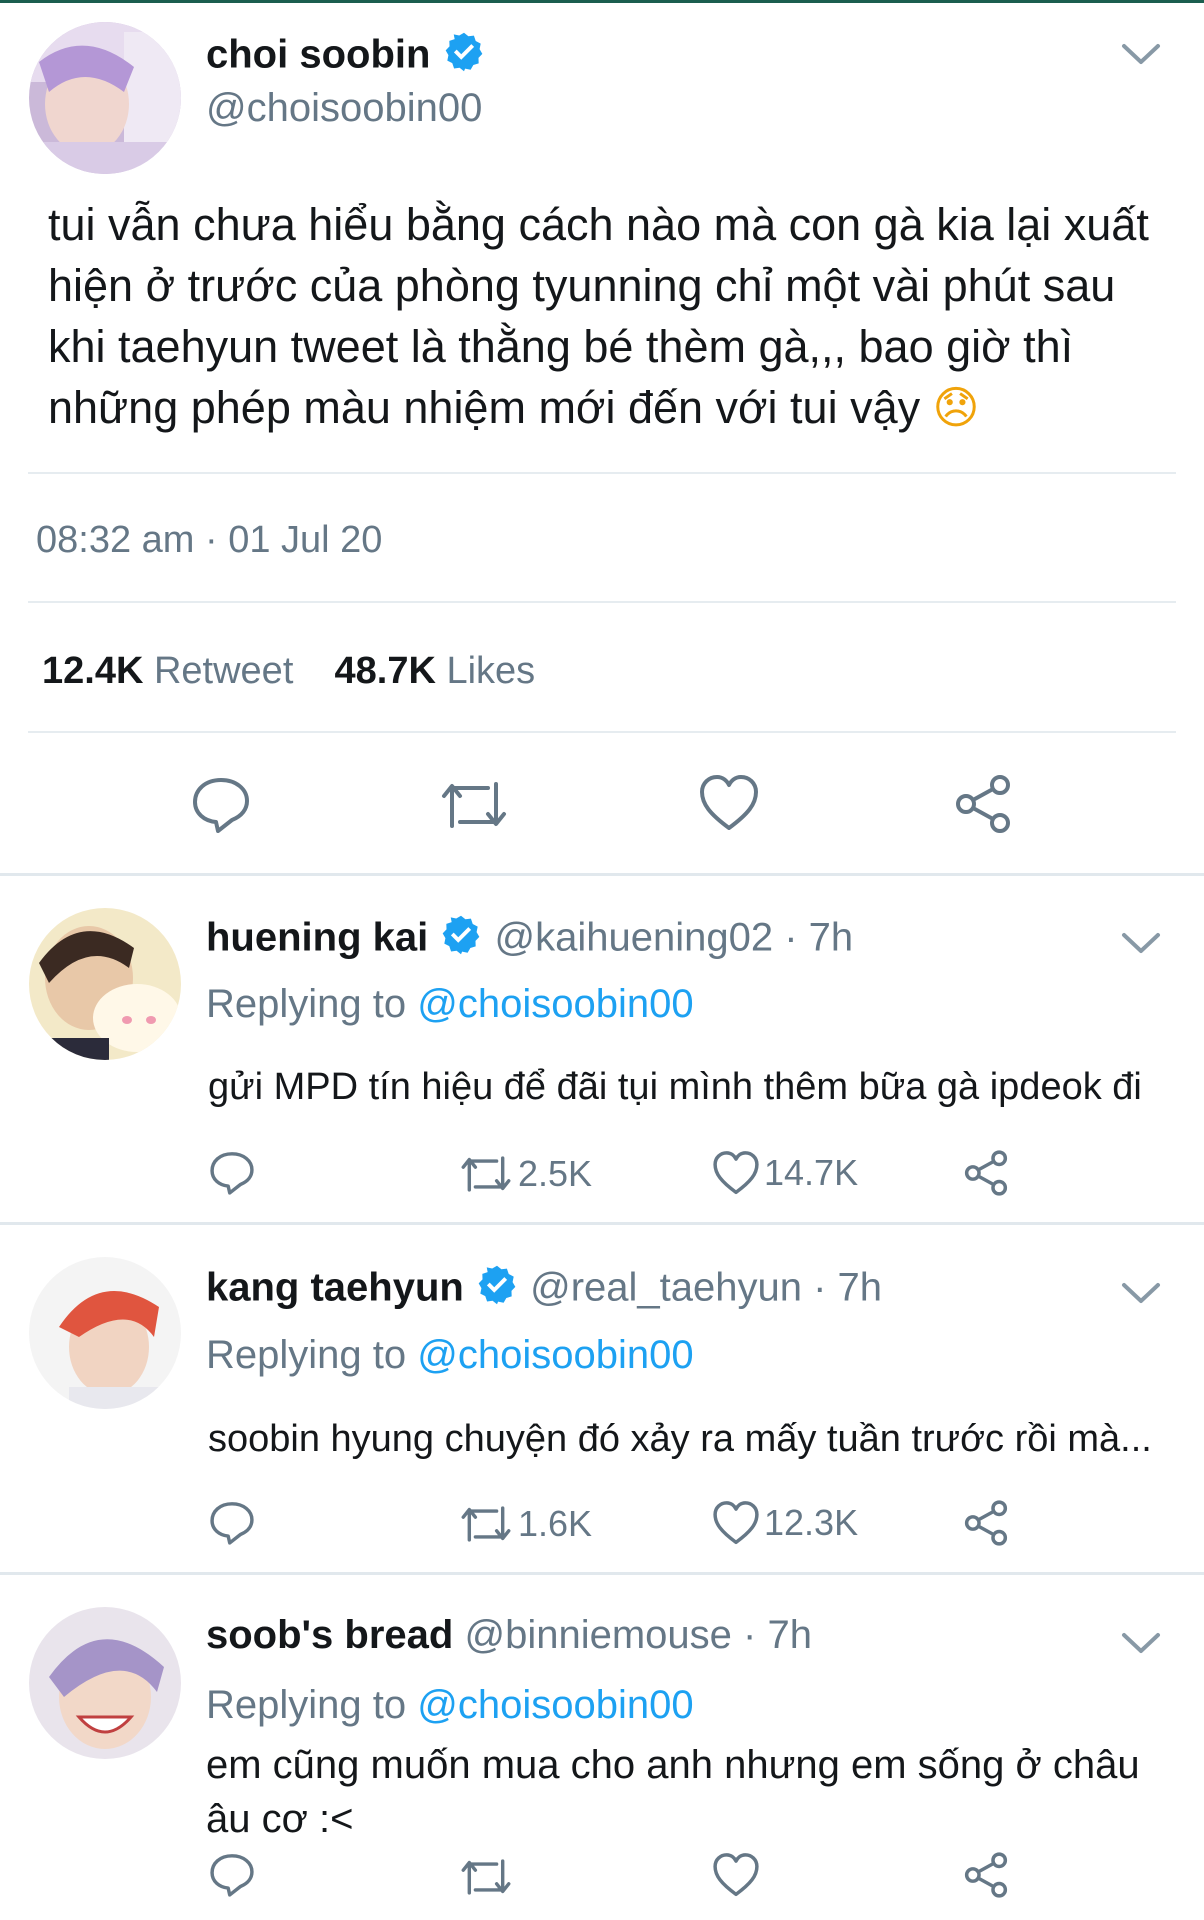 This screenshot has width=1204, height=1920. I want to click on retweet-button: 2.5K, so click(525, 1174).